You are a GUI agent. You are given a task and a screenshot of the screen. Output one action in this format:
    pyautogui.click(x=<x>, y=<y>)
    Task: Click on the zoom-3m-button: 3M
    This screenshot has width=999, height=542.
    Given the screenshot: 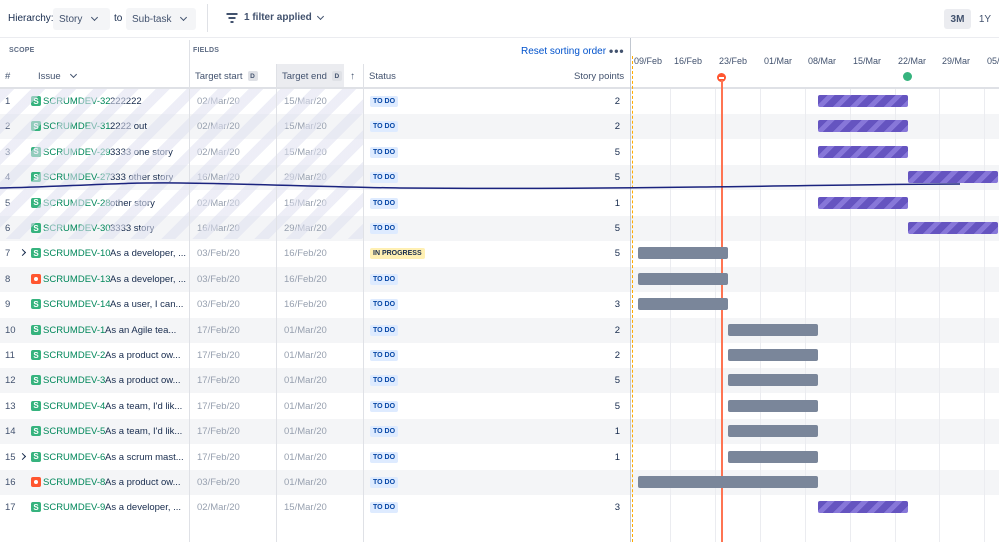 What is the action you would take?
    pyautogui.click(x=957, y=19)
    